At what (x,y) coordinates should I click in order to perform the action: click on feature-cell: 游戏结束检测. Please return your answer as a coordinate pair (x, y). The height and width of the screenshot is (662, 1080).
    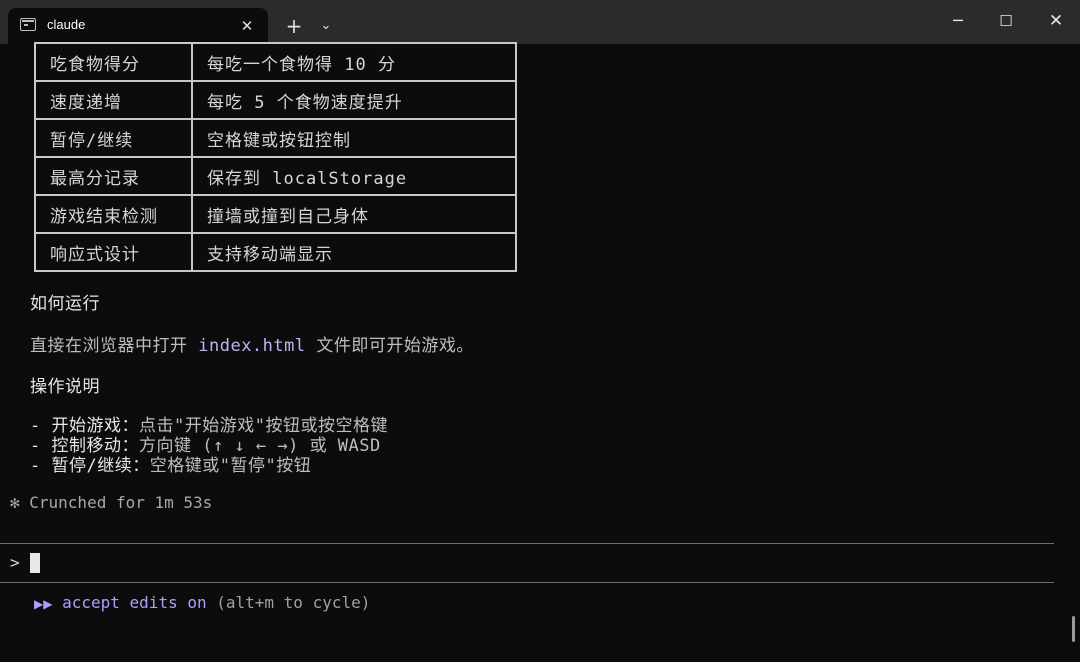
    Looking at the image, I should click on (113, 214).